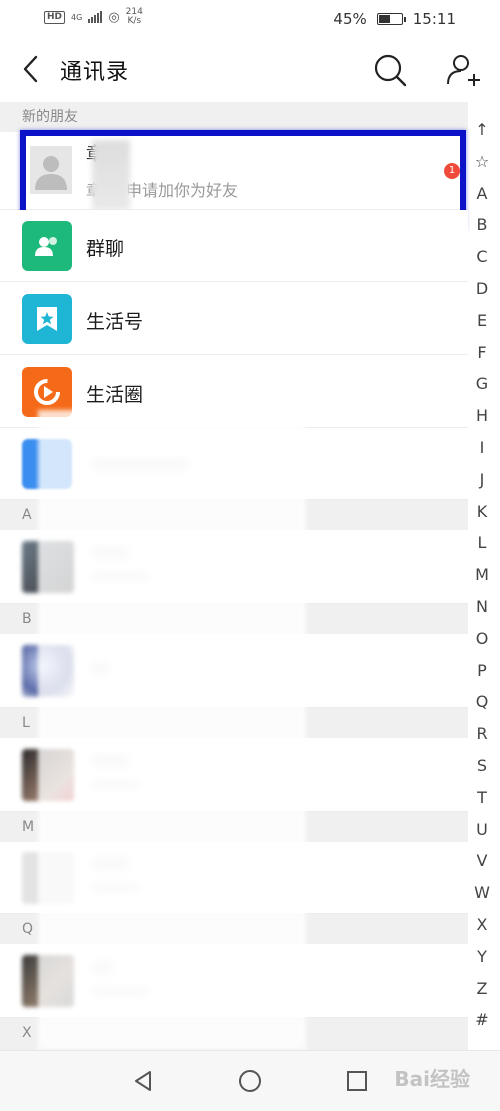 The image size is (500, 1111). I want to click on life-account-item: 生活号, so click(234, 318).